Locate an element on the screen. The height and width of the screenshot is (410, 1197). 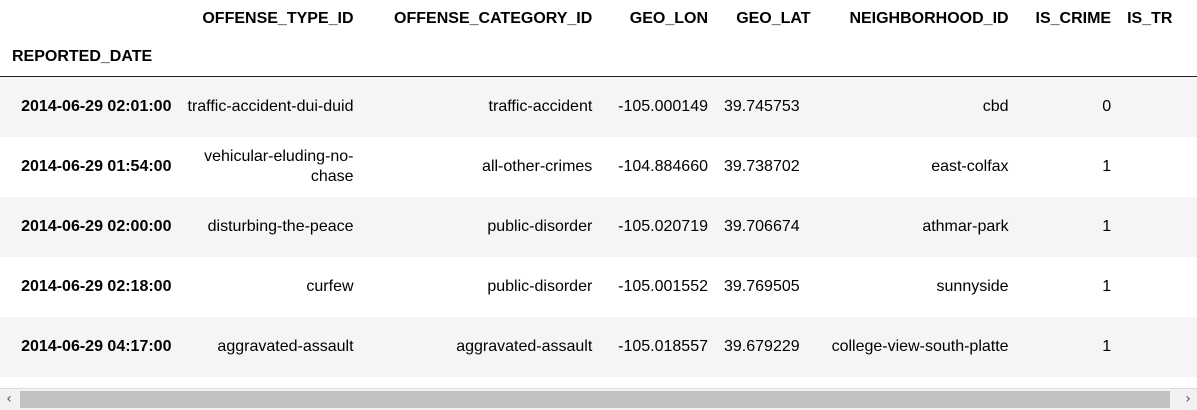
table-cell: -105.000149 is located at coordinates (663, 106).